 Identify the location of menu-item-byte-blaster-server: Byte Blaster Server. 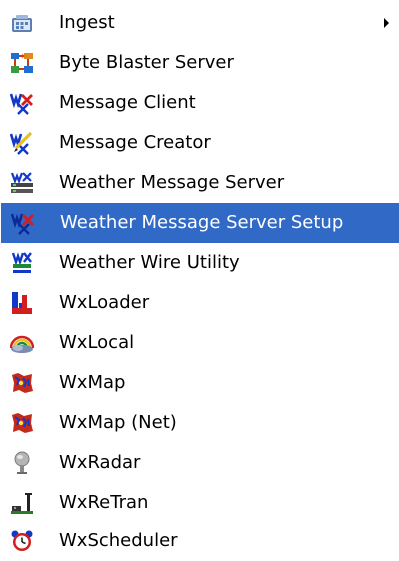
(199, 63).